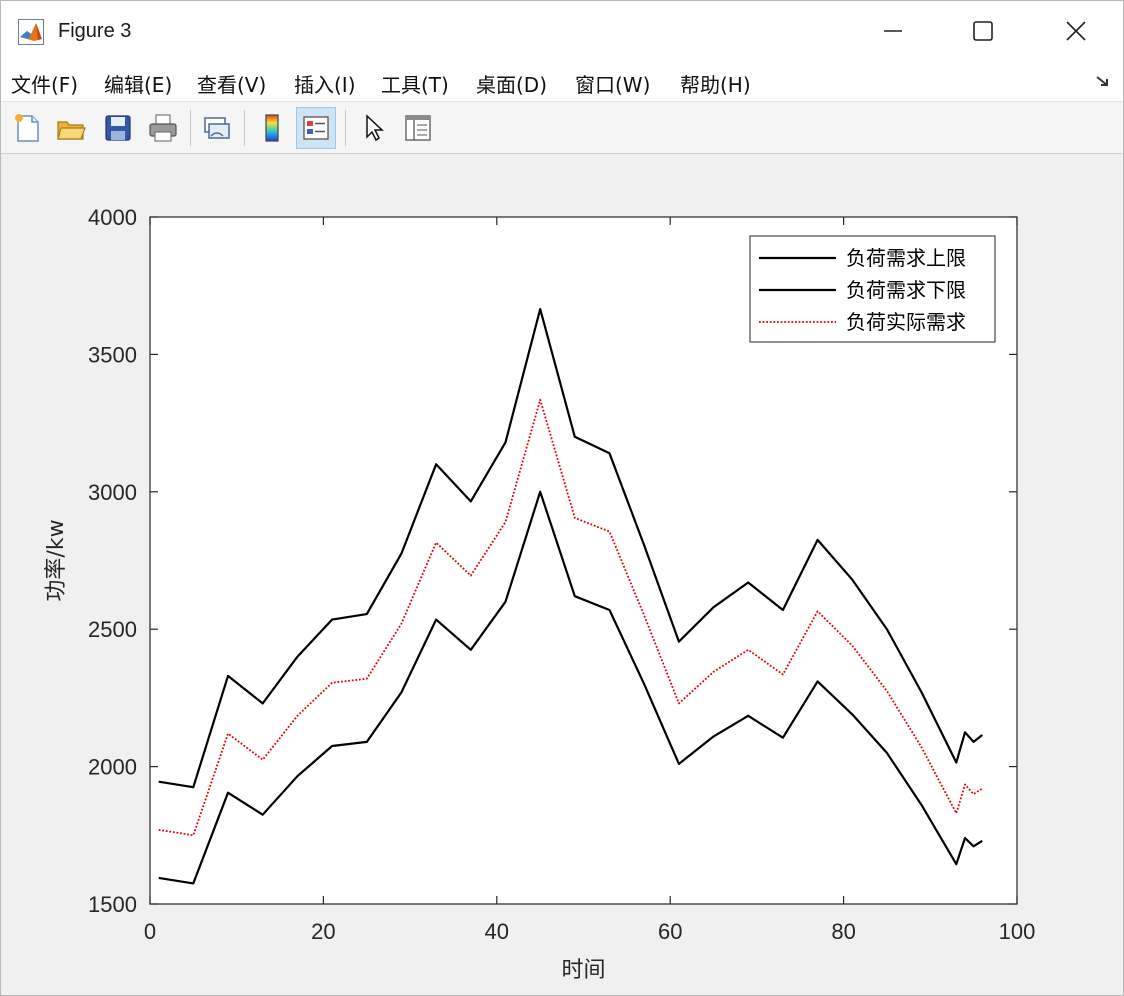 This screenshot has width=1124, height=996. I want to click on maximize-button, so click(983, 31).